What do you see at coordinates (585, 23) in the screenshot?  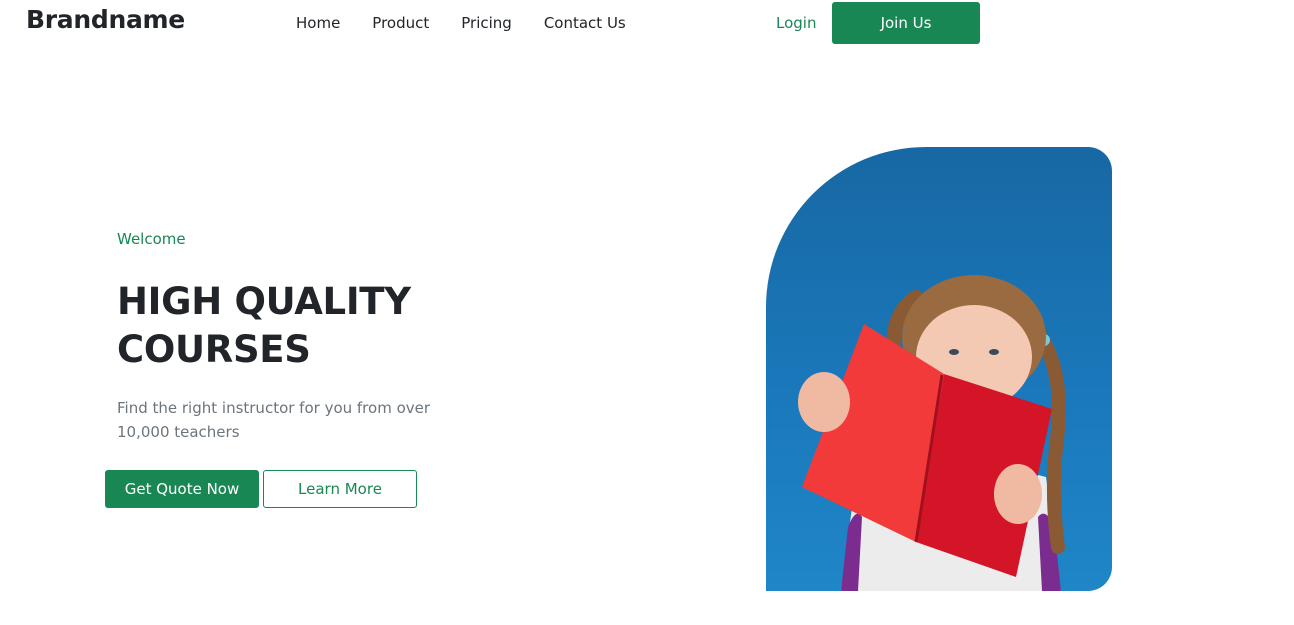 I see `nav-link-contact: Contact Us` at bounding box center [585, 23].